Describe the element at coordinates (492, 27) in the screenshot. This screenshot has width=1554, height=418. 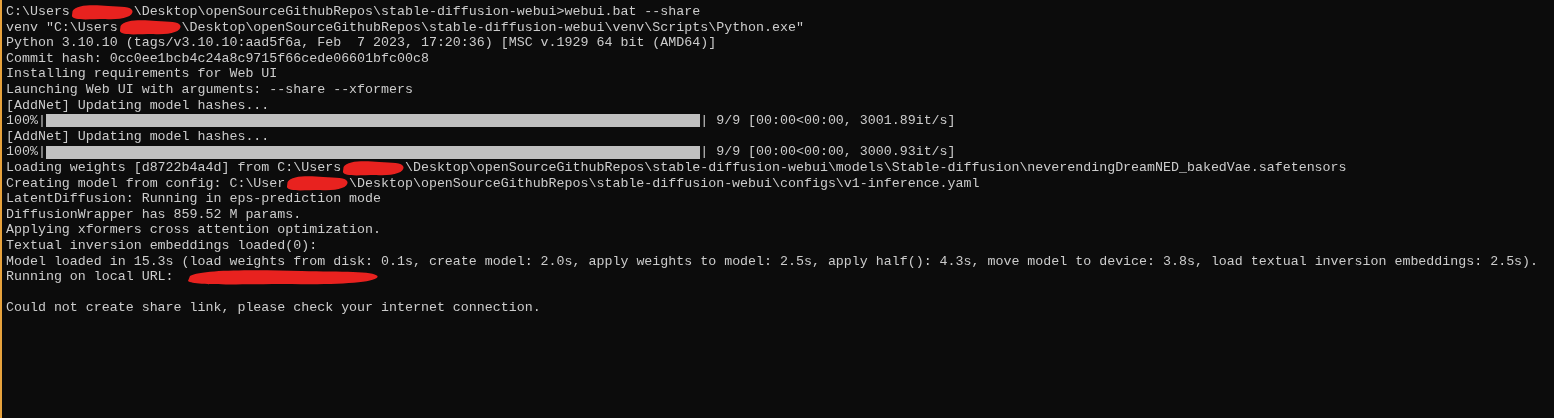
I see `console-text: \Desktop\openSourceGithubRepos\stable-diffusion-webui\venv\Scripts\Python.exe"` at that location.